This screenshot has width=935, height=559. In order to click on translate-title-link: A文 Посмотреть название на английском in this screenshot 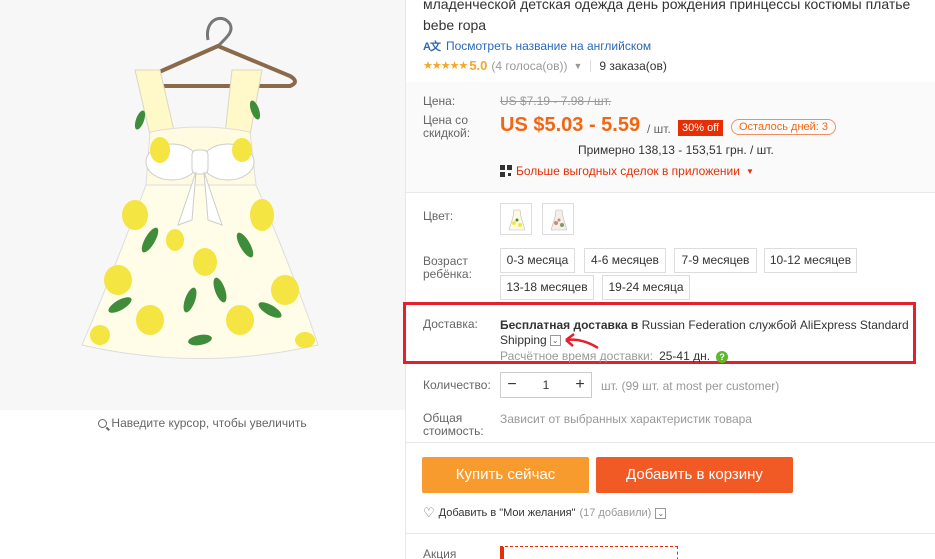, I will do `click(537, 46)`.